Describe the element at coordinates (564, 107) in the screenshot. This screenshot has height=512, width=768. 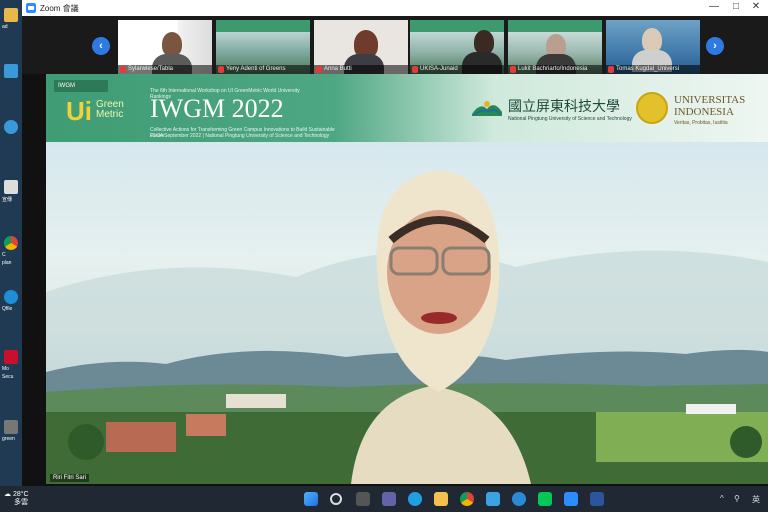
I see `npust-name: 國立屏東科技大學` at that location.